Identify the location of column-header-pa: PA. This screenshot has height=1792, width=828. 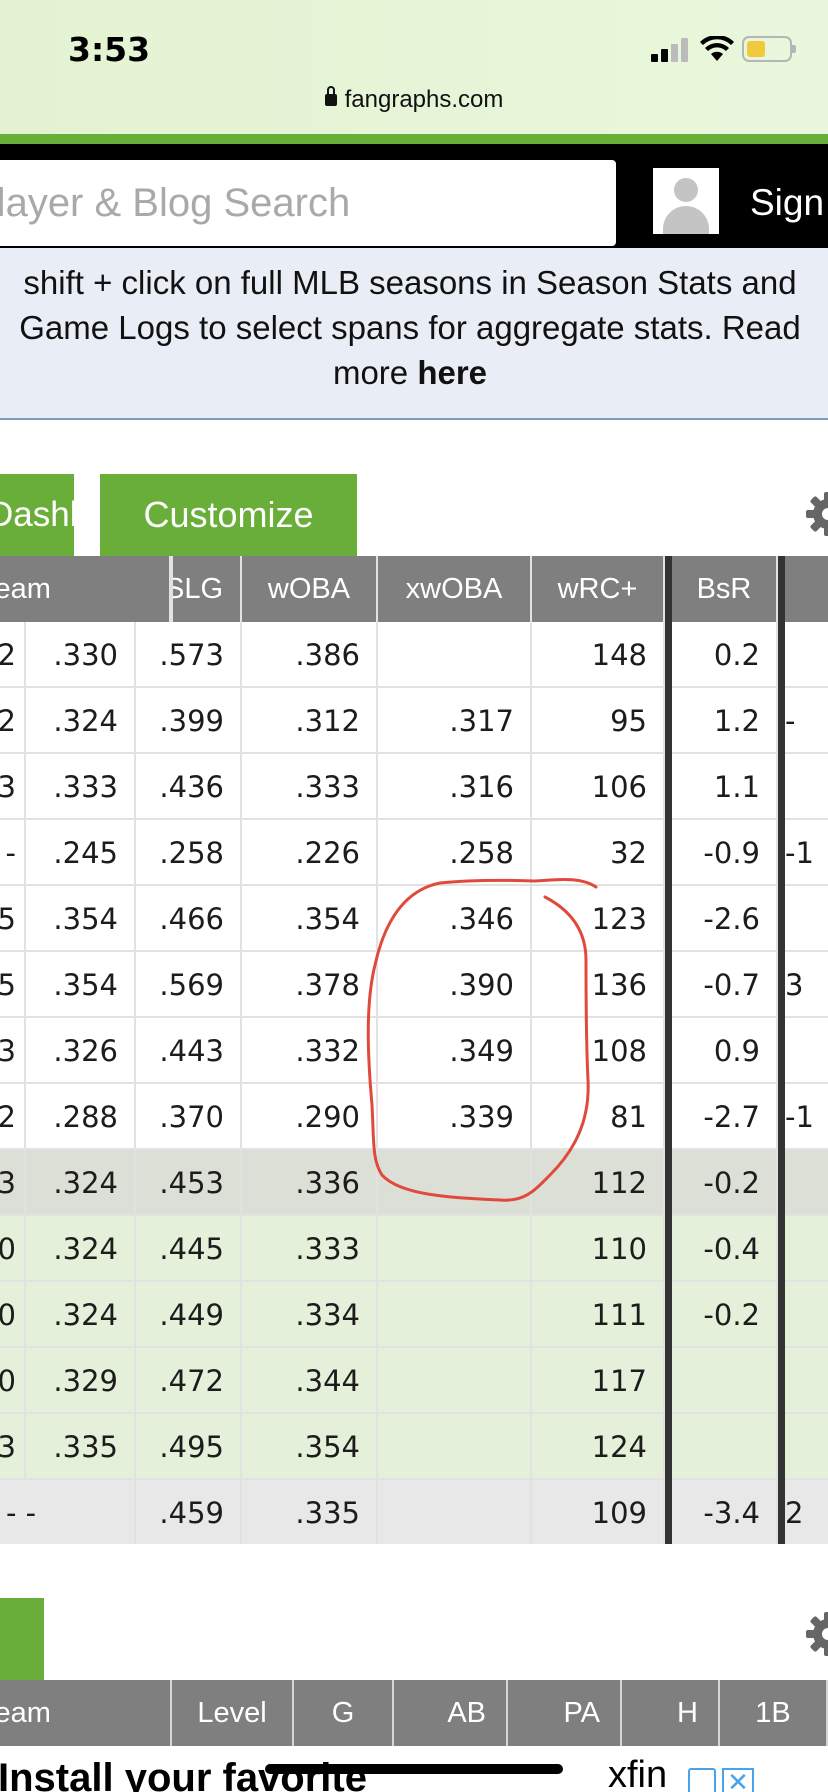
(565, 1713).